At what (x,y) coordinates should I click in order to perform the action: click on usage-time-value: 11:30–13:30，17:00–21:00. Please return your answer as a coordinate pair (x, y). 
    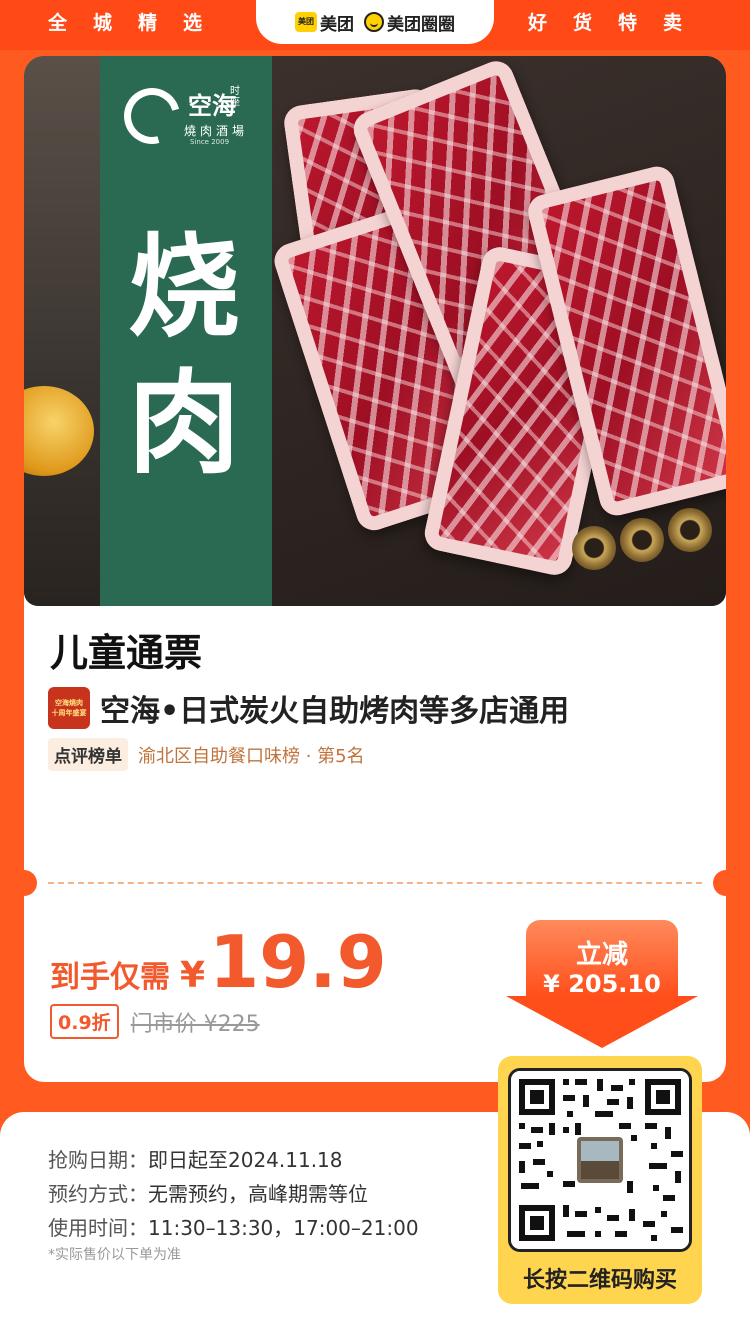
    Looking at the image, I should click on (283, 1228).